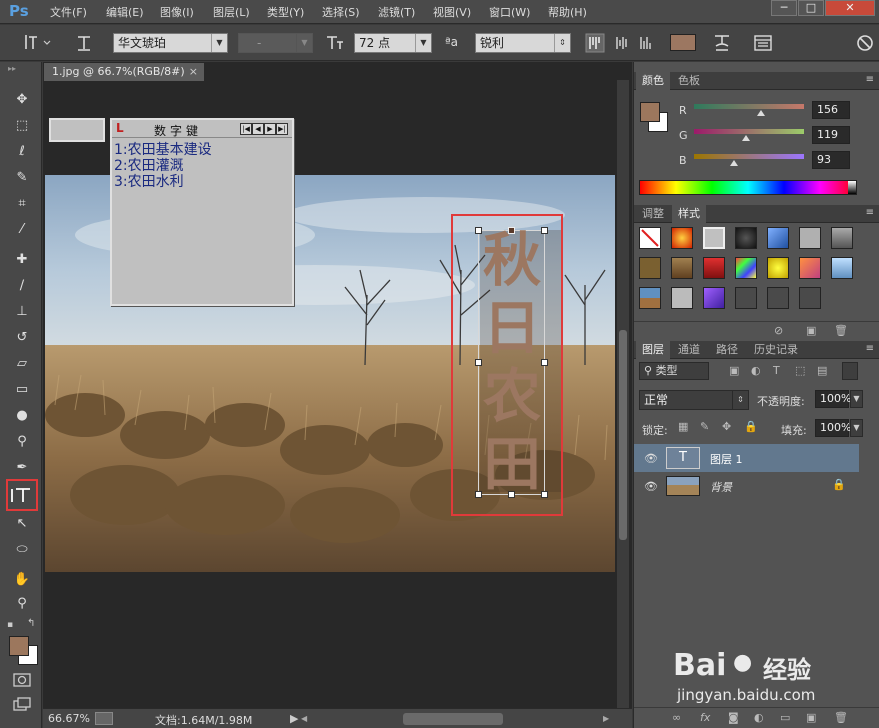 This screenshot has width=879, height=728. Describe the element at coordinates (833, 399) in the screenshot. I see `opacity-input: 100%` at that location.